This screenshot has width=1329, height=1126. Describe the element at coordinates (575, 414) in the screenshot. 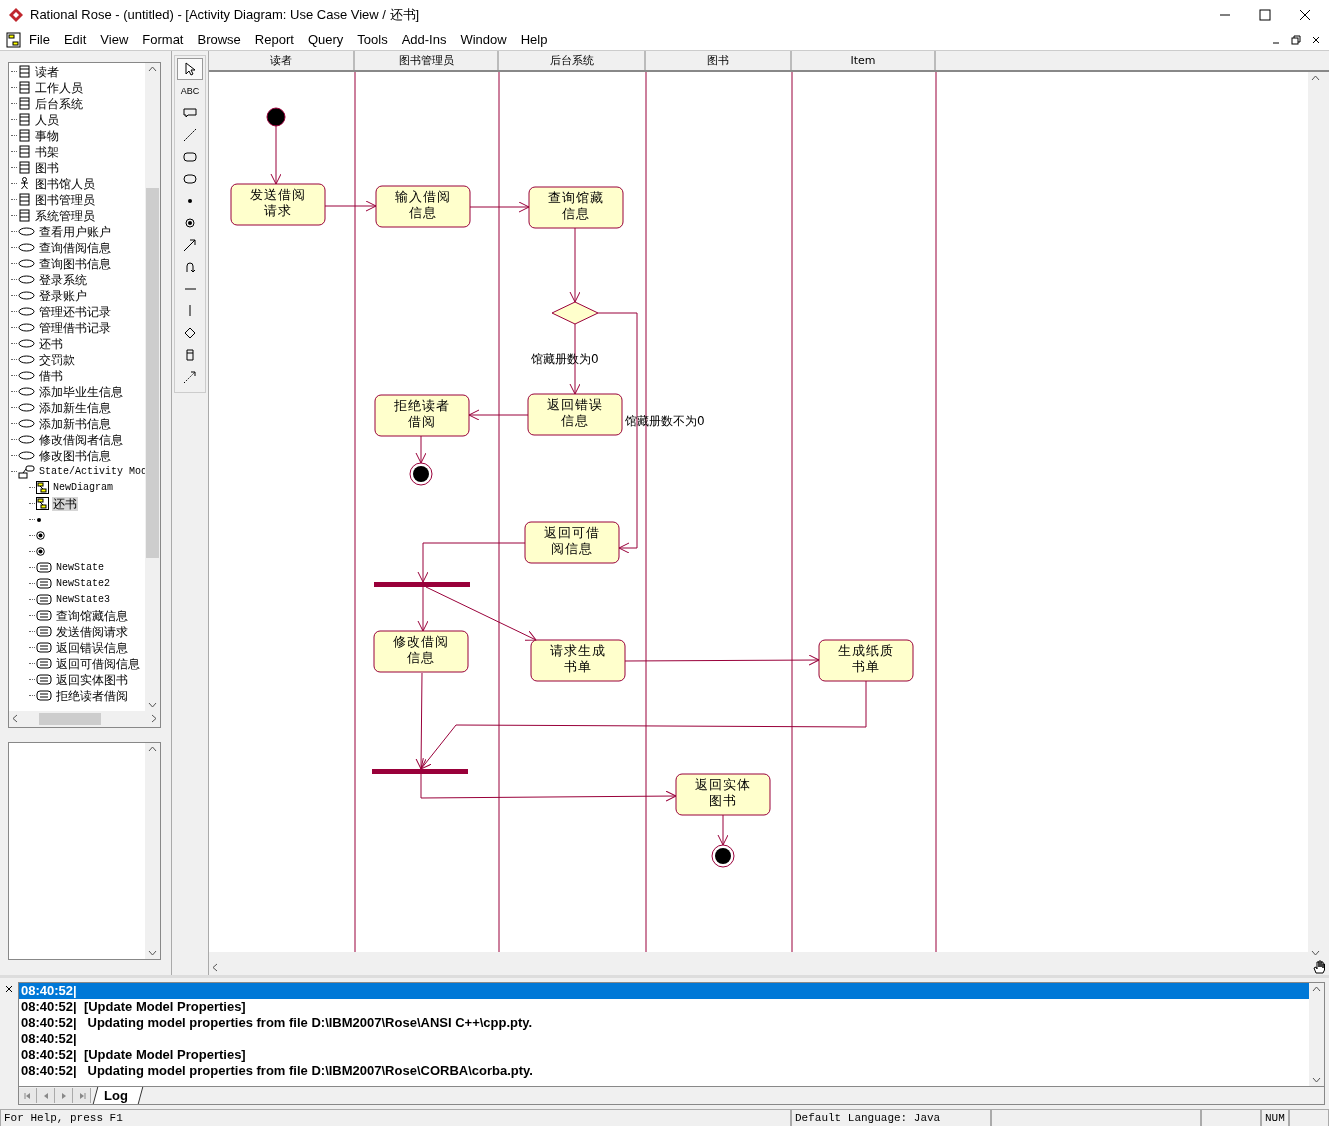

I see `activity-node: 返回错误 信息` at that location.